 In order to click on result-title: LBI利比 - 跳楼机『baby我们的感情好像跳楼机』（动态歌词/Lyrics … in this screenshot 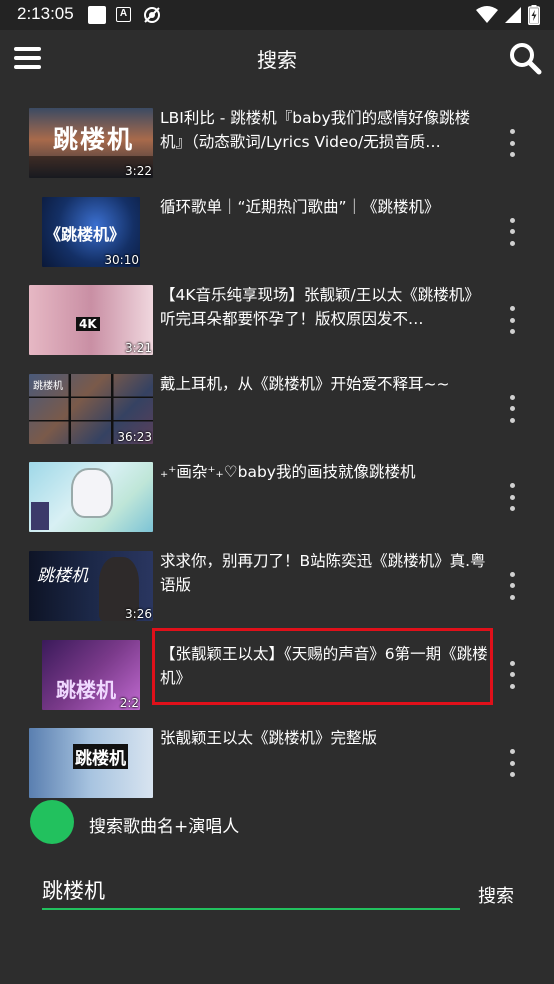, I will do `click(315, 130)`.